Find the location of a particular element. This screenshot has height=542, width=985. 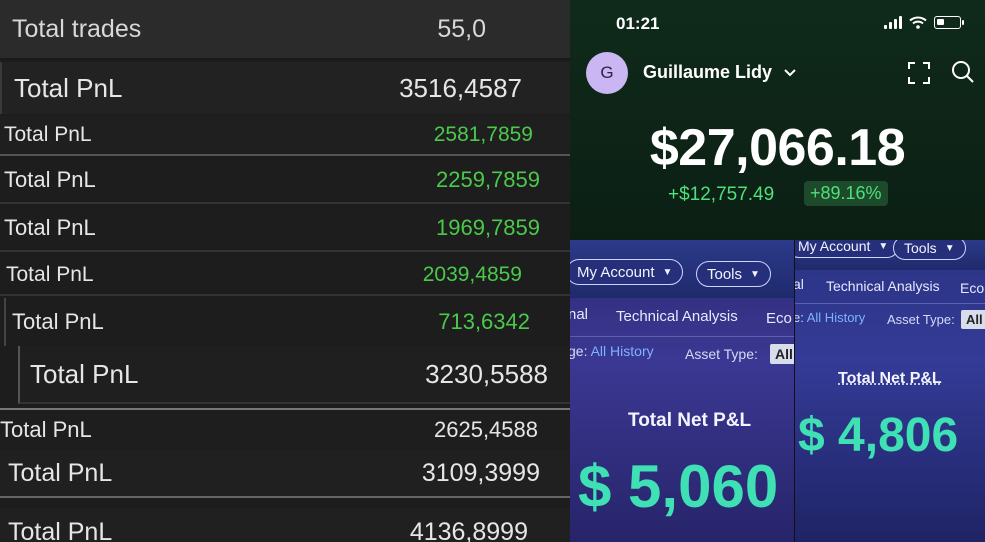

date-range-filter: e: All History is located at coordinates (830, 317).